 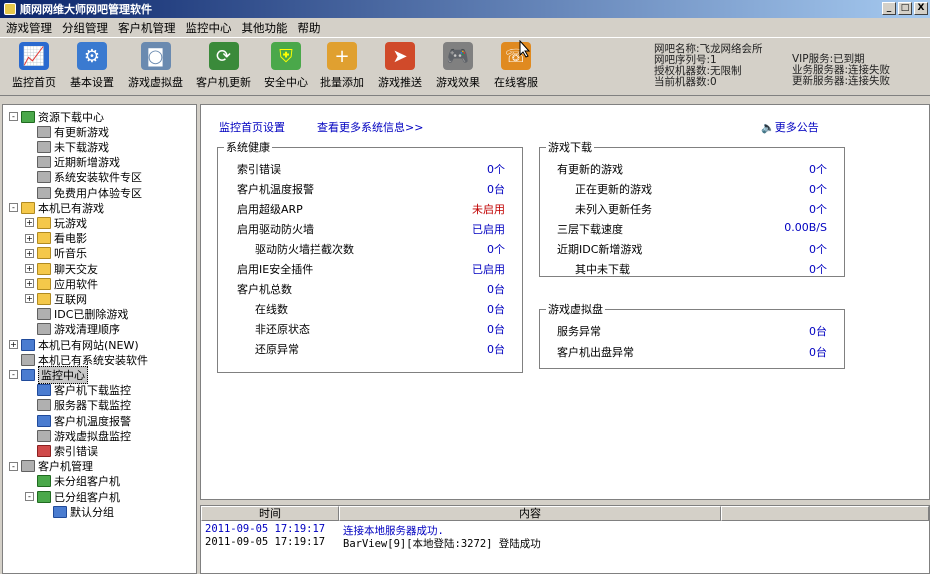 What do you see at coordinates (78, 435) in the screenshot?
I see `tree-item: 游戏虚拟盘监控` at bounding box center [78, 435].